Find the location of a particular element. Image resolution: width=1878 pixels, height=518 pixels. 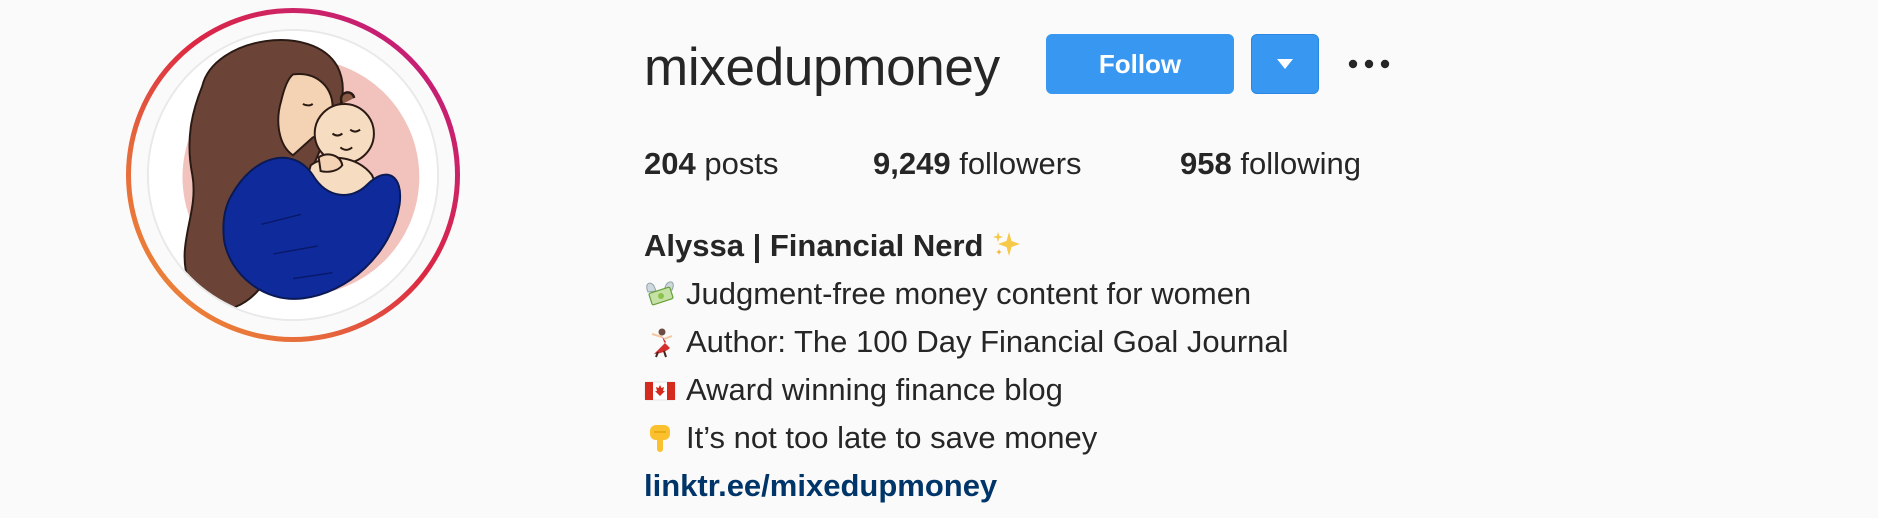

following-number: 958 is located at coordinates (1206, 163).